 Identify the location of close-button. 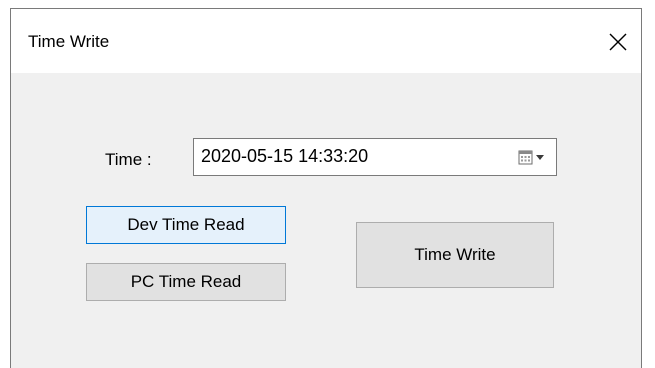
(618, 41).